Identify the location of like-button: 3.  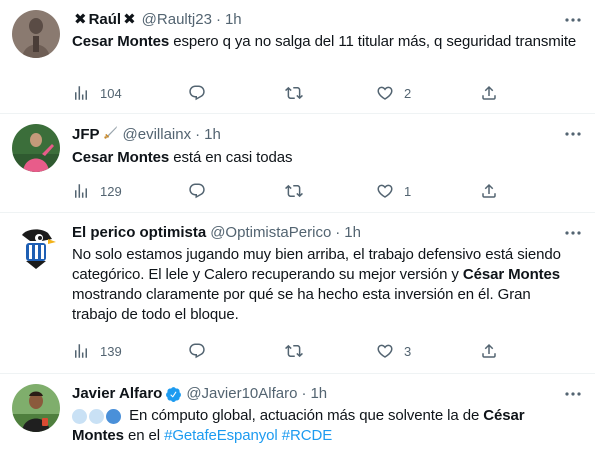
(393, 351).